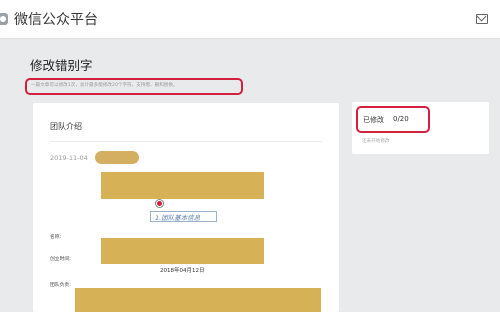 The height and width of the screenshot is (312, 500). Describe the element at coordinates (56, 20) in the screenshot. I see `app-title: 微信公众平台` at that location.